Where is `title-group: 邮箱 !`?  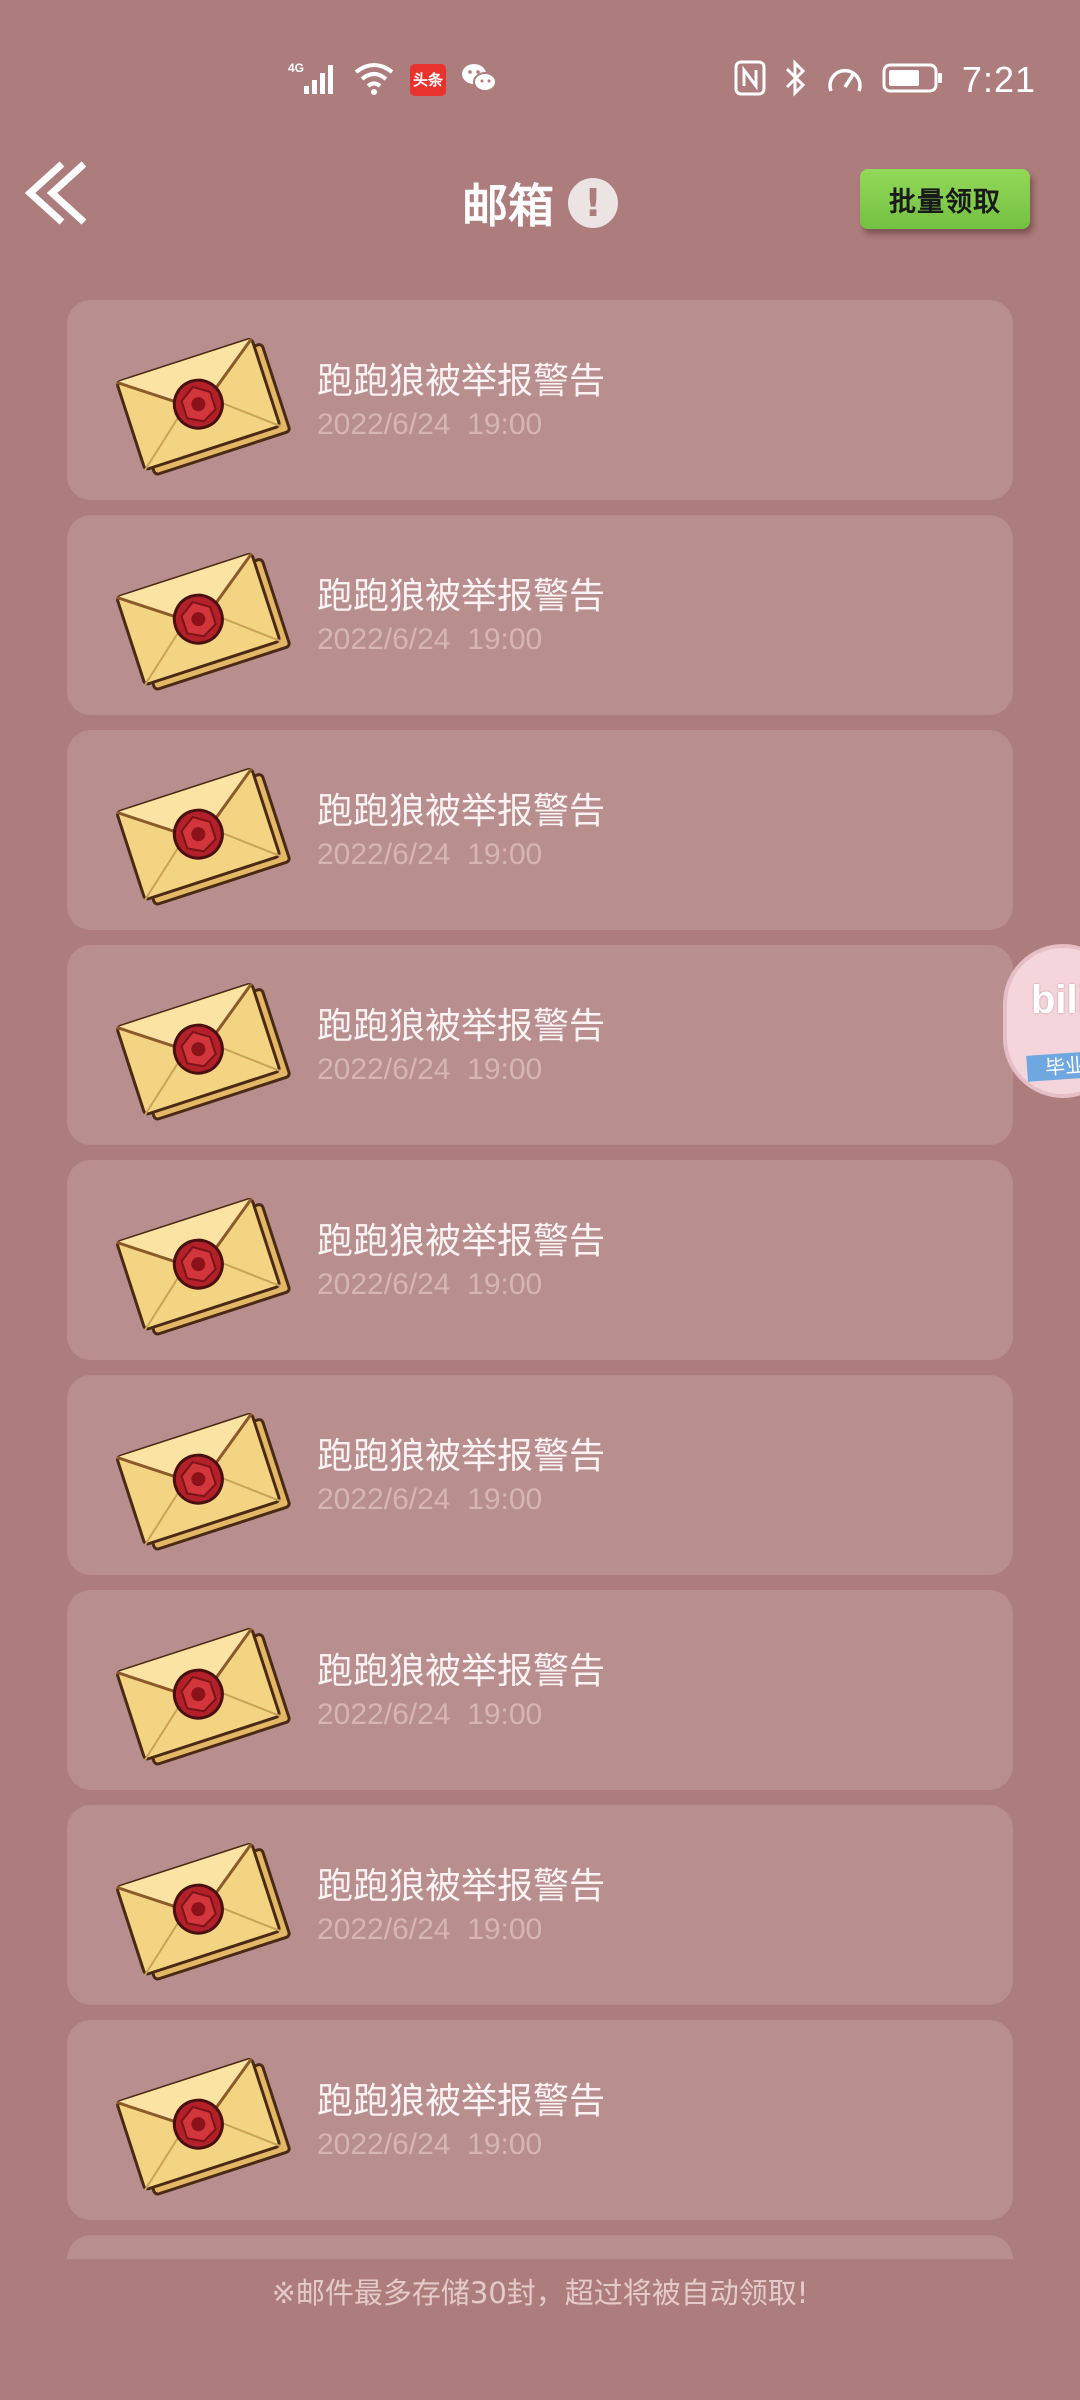
title-group: 邮箱 ! is located at coordinates (540, 203).